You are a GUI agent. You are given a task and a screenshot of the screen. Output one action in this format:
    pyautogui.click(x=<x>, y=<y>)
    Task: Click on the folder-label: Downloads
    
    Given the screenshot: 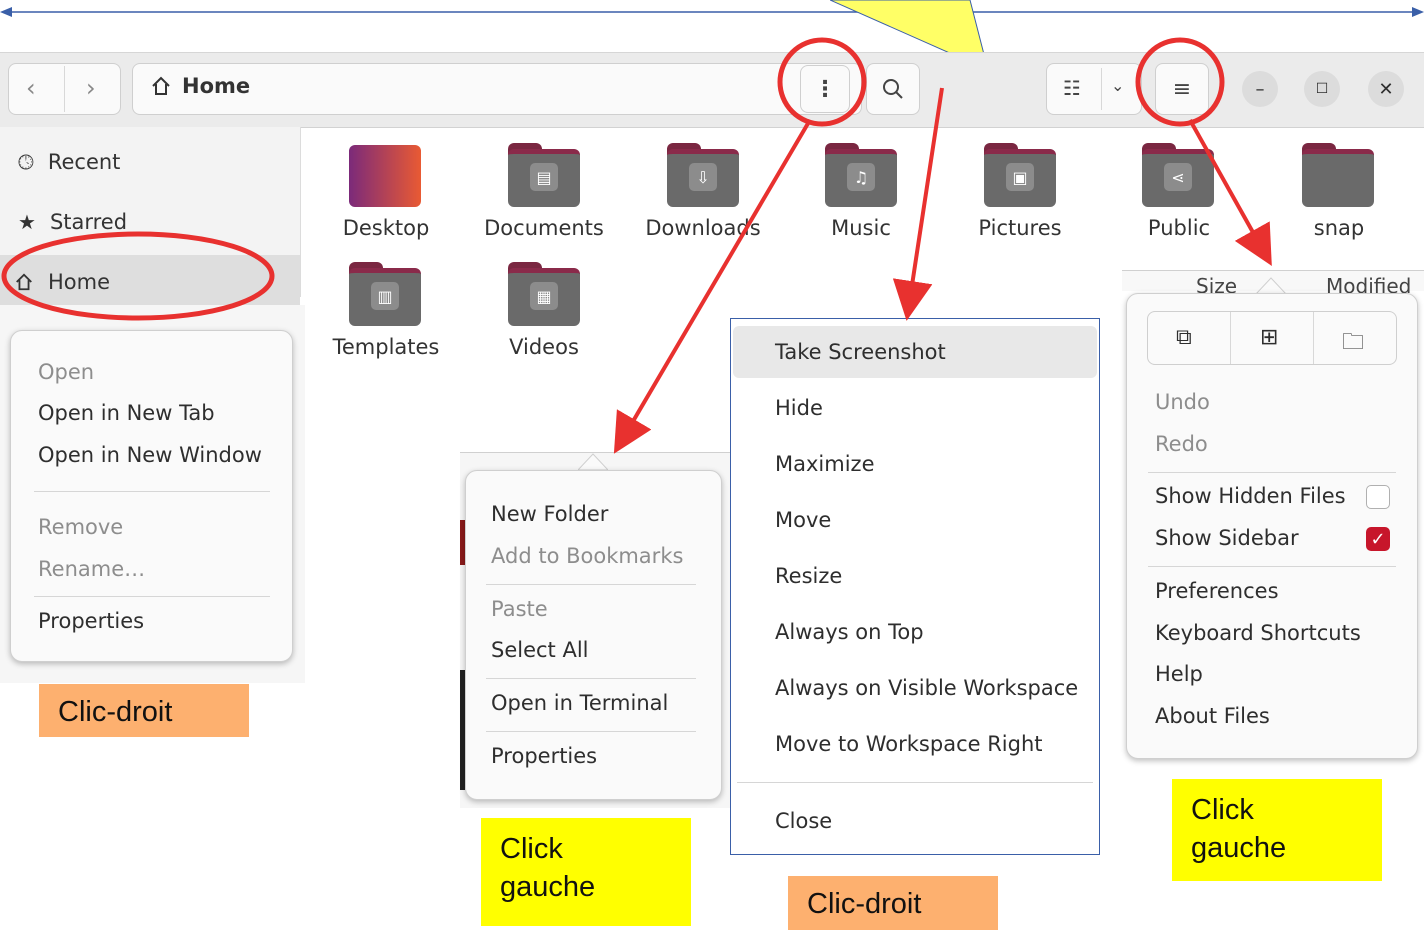 What is the action you would take?
    pyautogui.click(x=703, y=228)
    